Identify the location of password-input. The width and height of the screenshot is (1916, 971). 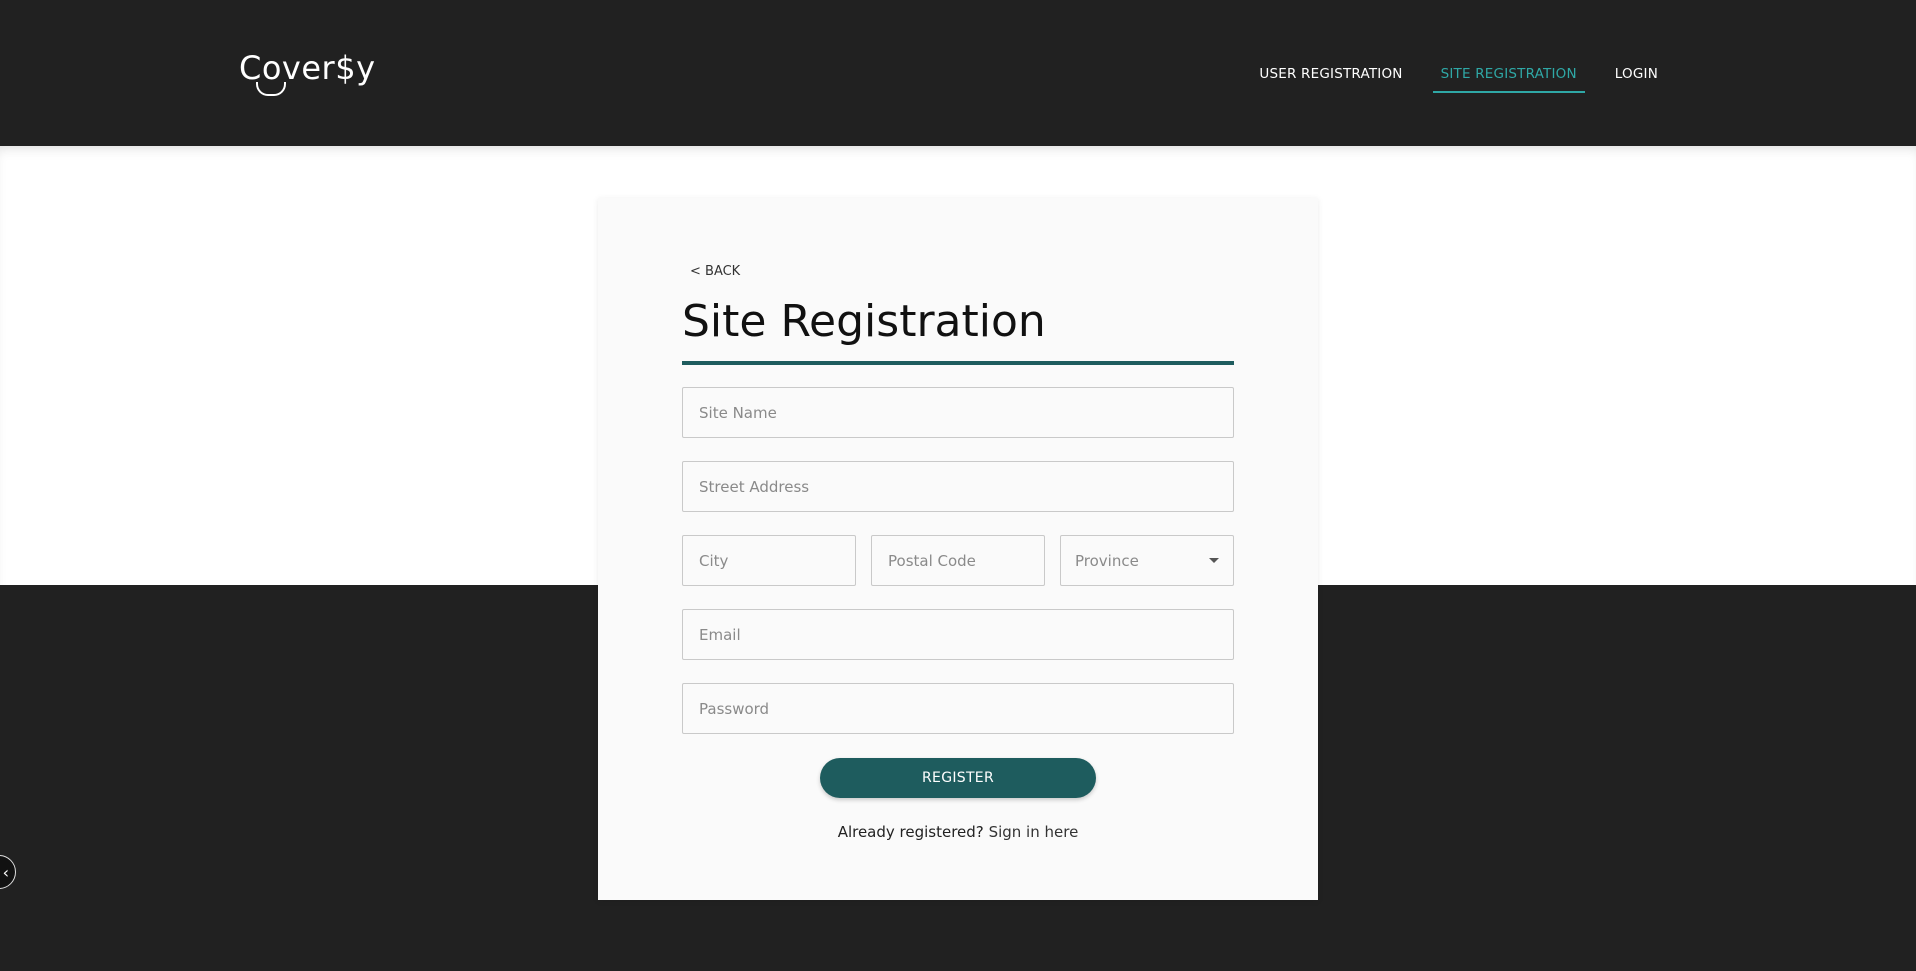
(958, 708).